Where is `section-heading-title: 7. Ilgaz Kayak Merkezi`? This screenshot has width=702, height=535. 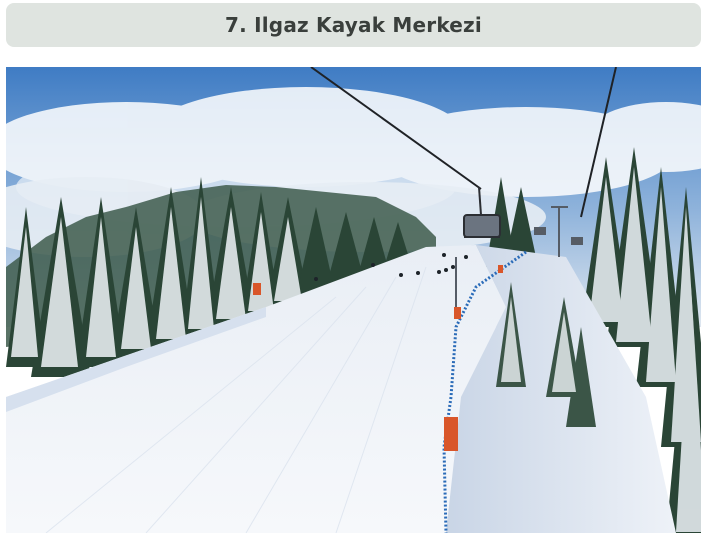
section-heading-title: 7. Ilgaz Kayak Merkezi is located at coordinates (353, 25).